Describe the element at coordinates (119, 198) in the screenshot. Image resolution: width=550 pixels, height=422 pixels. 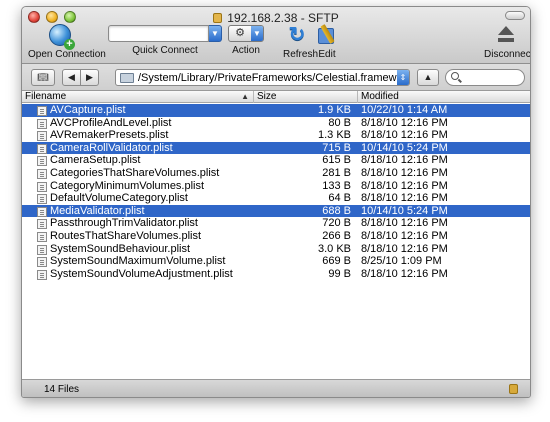
I see `file-name: DefaultVolumeCategory.plist` at that location.